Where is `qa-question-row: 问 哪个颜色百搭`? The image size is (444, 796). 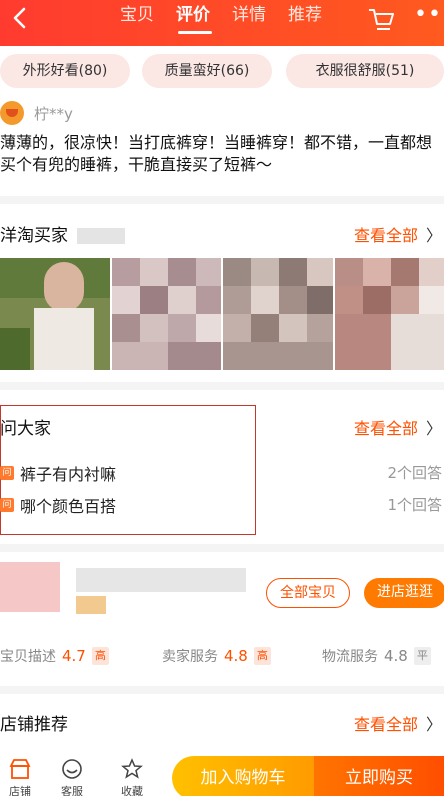 qa-question-row: 问 哪个颜色百搭 is located at coordinates (58, 505).